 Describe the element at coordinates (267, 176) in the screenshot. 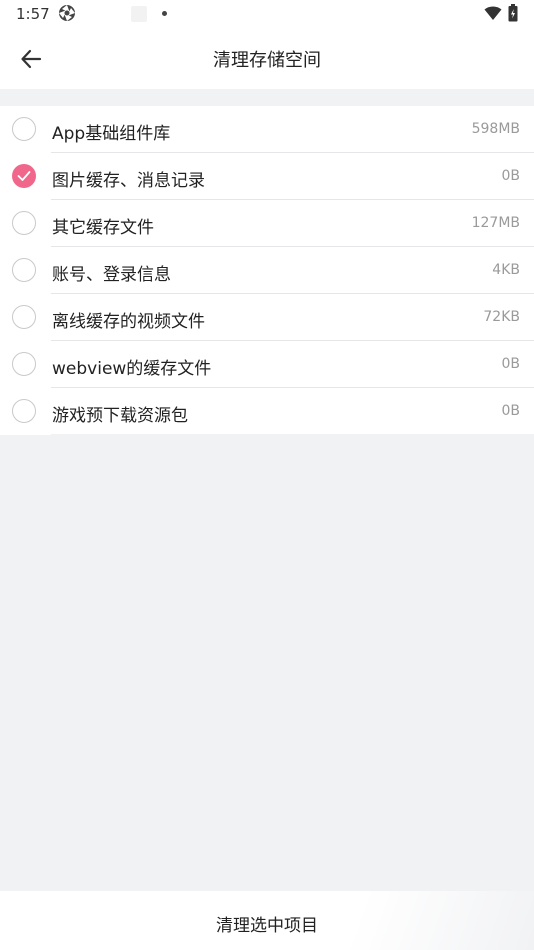

I see `list-item: 图片缓存、消息记录 0B` at that location.